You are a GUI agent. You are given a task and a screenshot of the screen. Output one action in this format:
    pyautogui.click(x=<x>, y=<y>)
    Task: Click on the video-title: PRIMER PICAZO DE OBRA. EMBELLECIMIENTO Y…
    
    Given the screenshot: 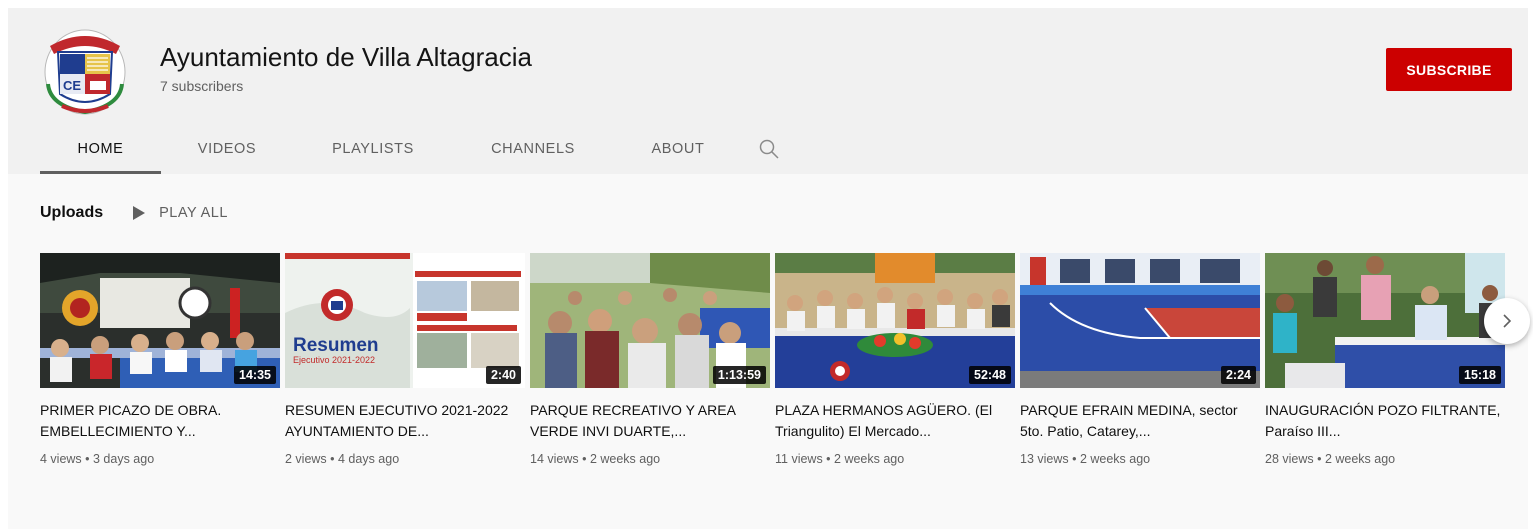 What is the action you would take?
    pyautogui.click(x=160, y=421)
    